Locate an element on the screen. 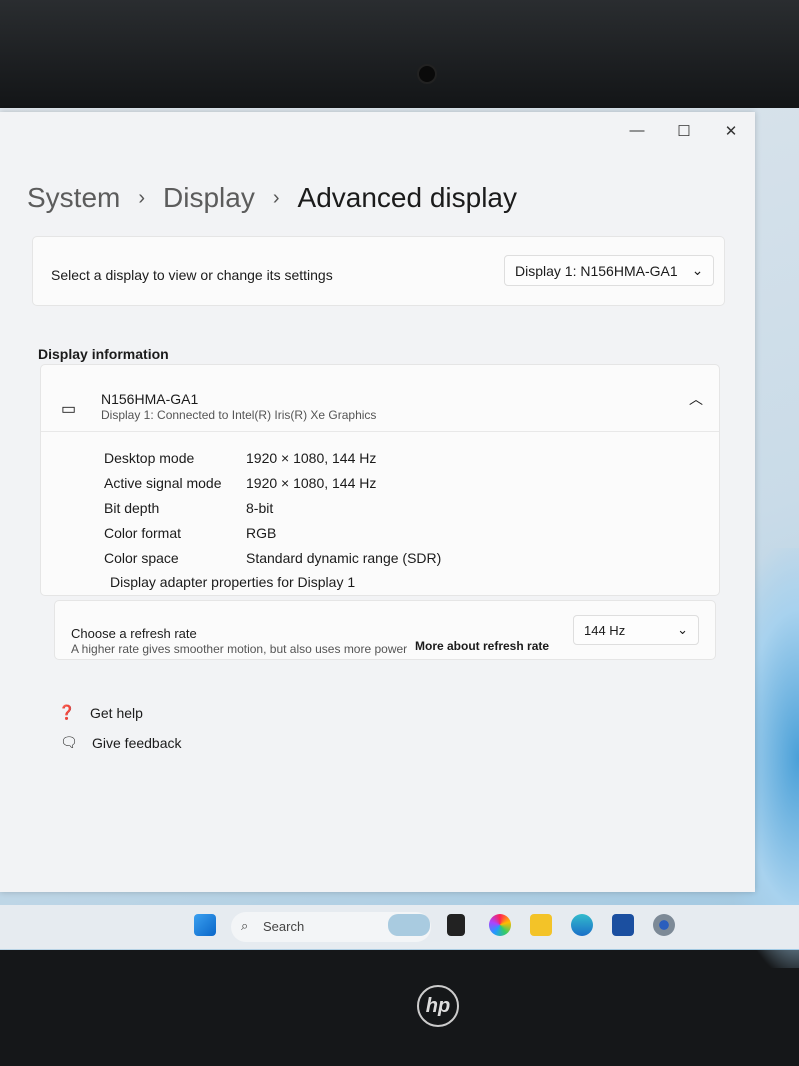  display-select-dropdown: Display 1: N156HMA-GA1 ⌄ is located at coordinates (609, 270).